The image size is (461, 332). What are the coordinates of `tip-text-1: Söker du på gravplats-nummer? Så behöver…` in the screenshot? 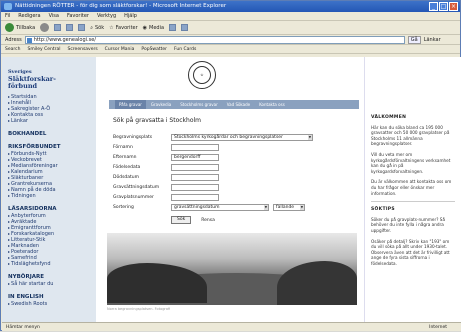 It's located at (408, 224).